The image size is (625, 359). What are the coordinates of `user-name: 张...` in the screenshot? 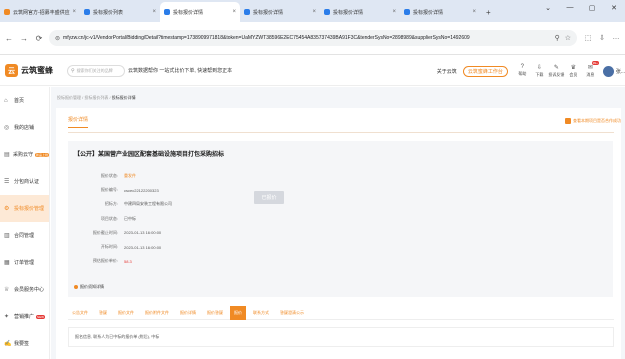 It's located at (620, 71).